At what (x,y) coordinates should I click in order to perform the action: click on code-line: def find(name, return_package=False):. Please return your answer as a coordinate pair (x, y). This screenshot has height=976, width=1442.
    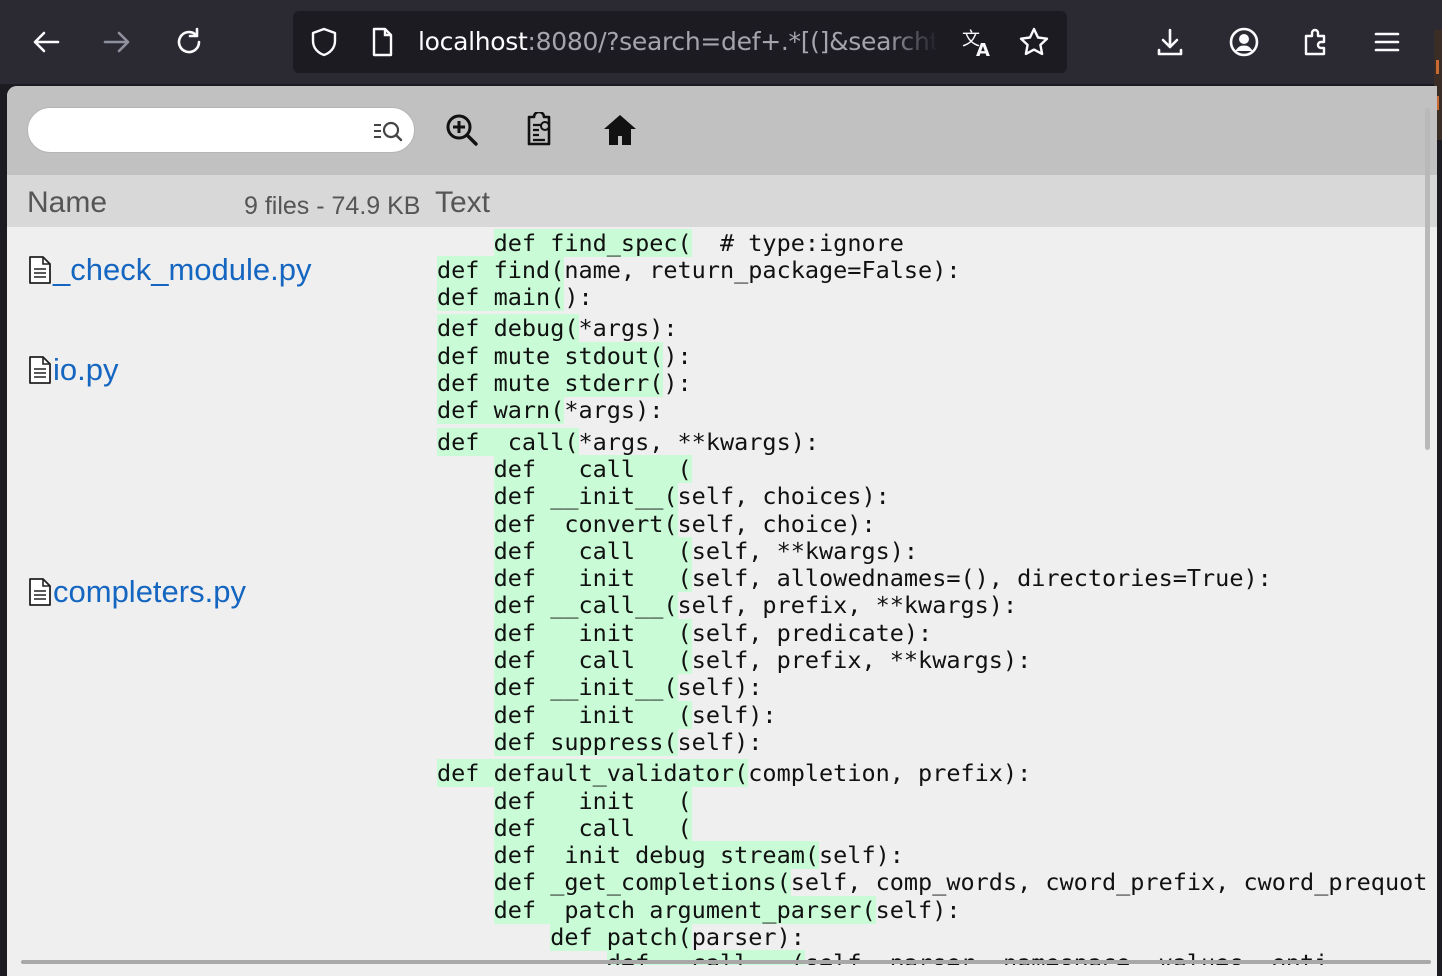
    Looking at the image, I should click on (699, 270).